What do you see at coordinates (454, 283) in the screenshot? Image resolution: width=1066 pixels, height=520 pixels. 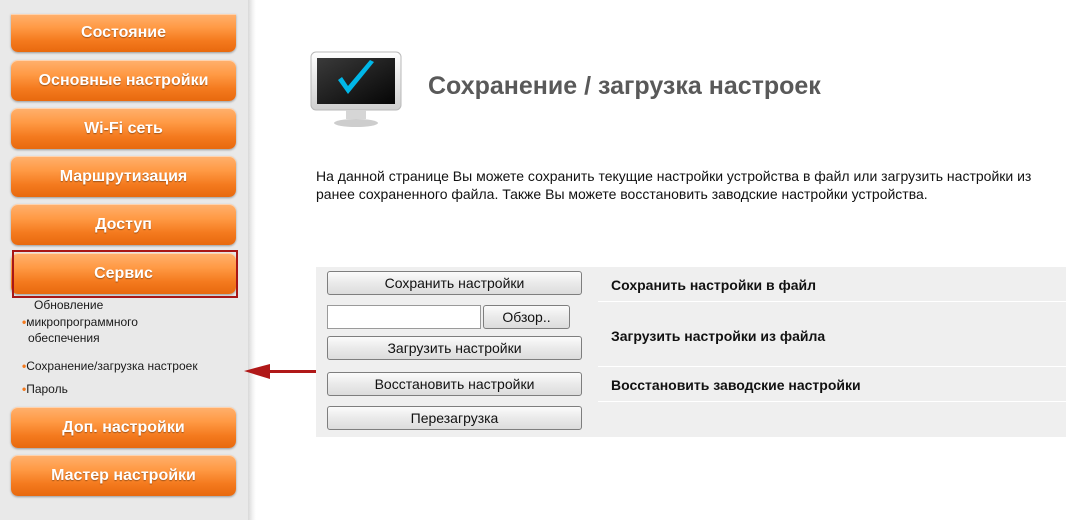 I see `save-settings-button: Сохранить настройки` at bounding box center [454, 283].